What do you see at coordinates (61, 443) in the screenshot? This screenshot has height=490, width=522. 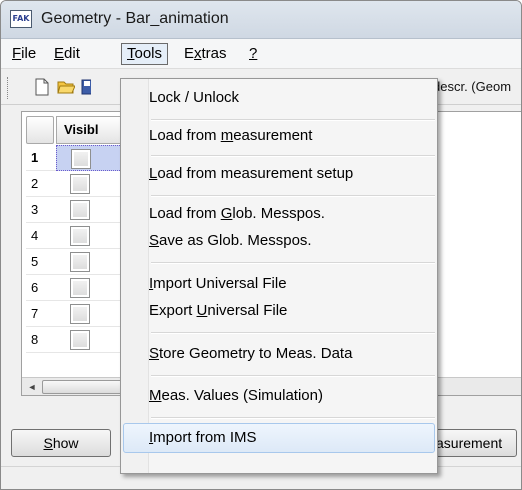 I see `show-button: Show` at bounding box center [61, 443].